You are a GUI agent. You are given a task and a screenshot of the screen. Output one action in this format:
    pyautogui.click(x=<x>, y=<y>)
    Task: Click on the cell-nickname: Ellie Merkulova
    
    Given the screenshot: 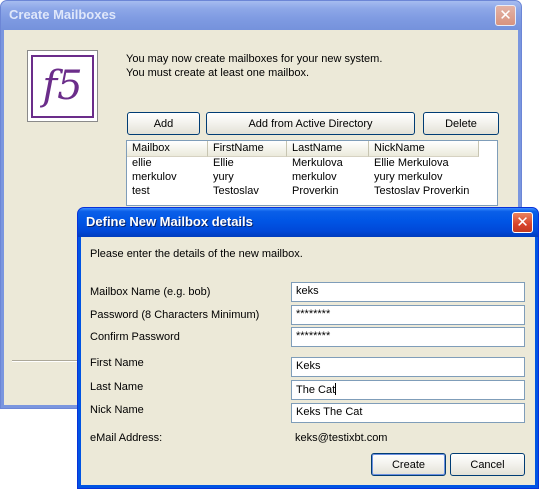 What is the action you would take?
    pyautogui.click(x=411, y=163)
    